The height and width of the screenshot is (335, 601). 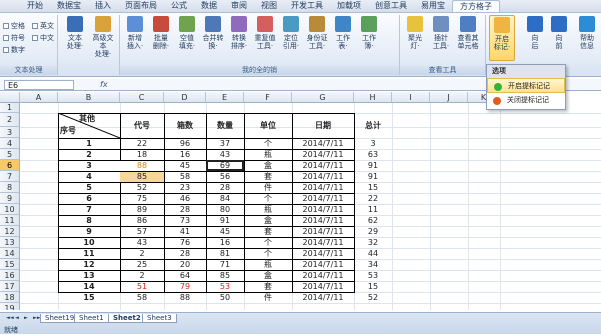 I want to click on fx-icon: fx, so click(x=104, y=85).